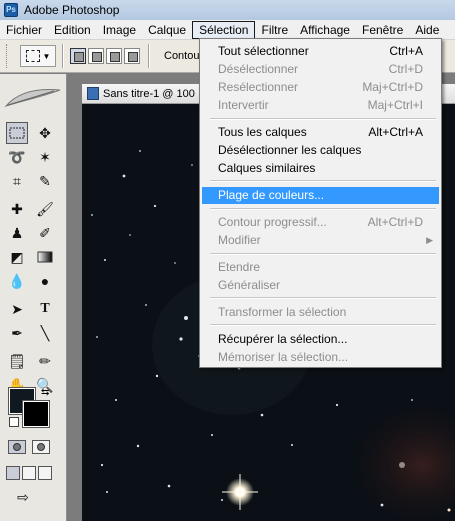  What do you see at coordinates (167, 30) in the screenshot?
I see `menu-calque: Calque` at bounding box center [167, 30].